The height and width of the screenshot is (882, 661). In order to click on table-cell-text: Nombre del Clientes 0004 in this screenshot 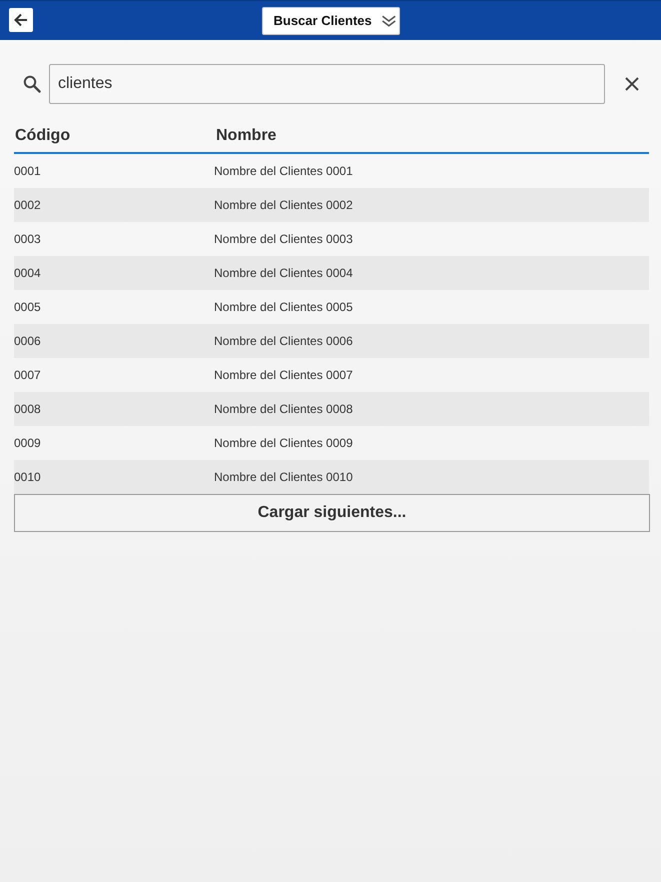, I will do `click(284, 273)`.